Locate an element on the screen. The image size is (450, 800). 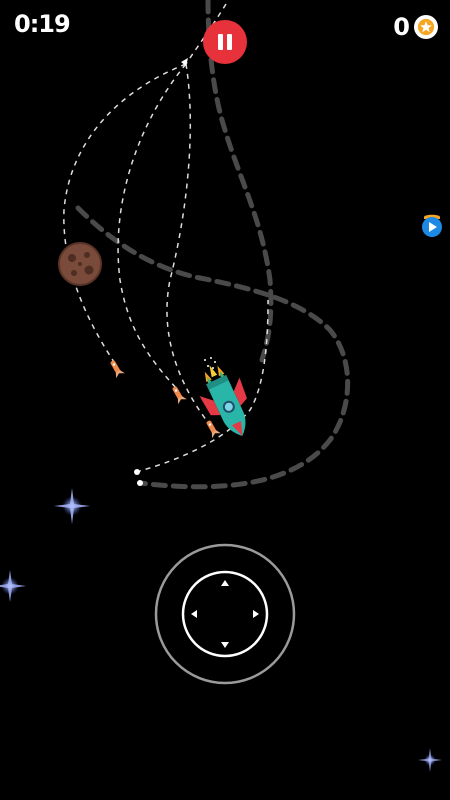
arrow-right-icon is located at coordinates (256, 614).